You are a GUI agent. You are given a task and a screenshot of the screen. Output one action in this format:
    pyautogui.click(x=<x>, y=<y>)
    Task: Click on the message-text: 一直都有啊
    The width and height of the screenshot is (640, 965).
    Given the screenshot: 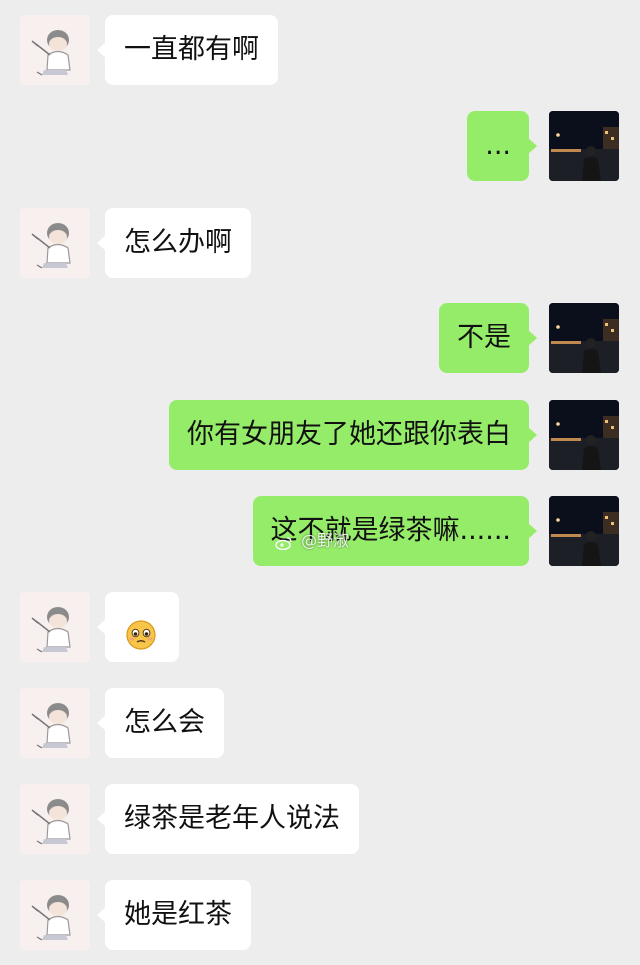 What is the action you would take?
    pyautogui.click(x=191, y=49)
    